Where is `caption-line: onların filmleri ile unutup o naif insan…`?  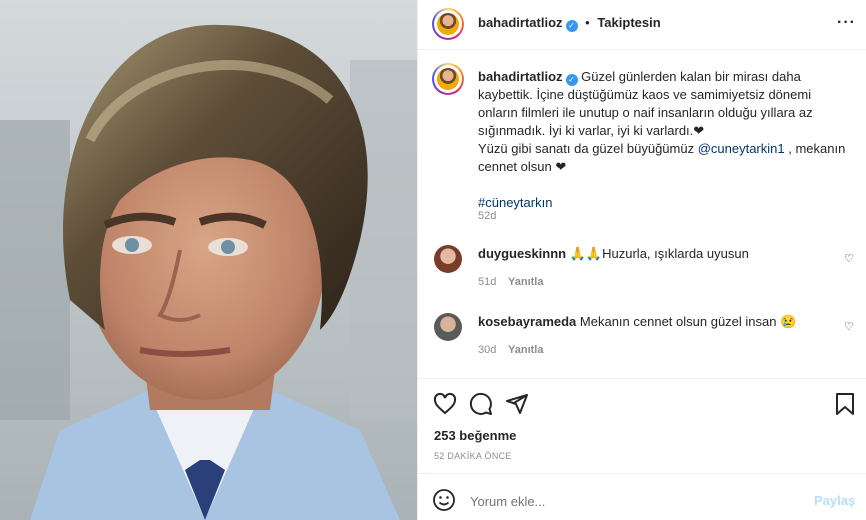 caption-line: onların filmleri ile unutup o naif insan… is located at coordinates (645, 112).